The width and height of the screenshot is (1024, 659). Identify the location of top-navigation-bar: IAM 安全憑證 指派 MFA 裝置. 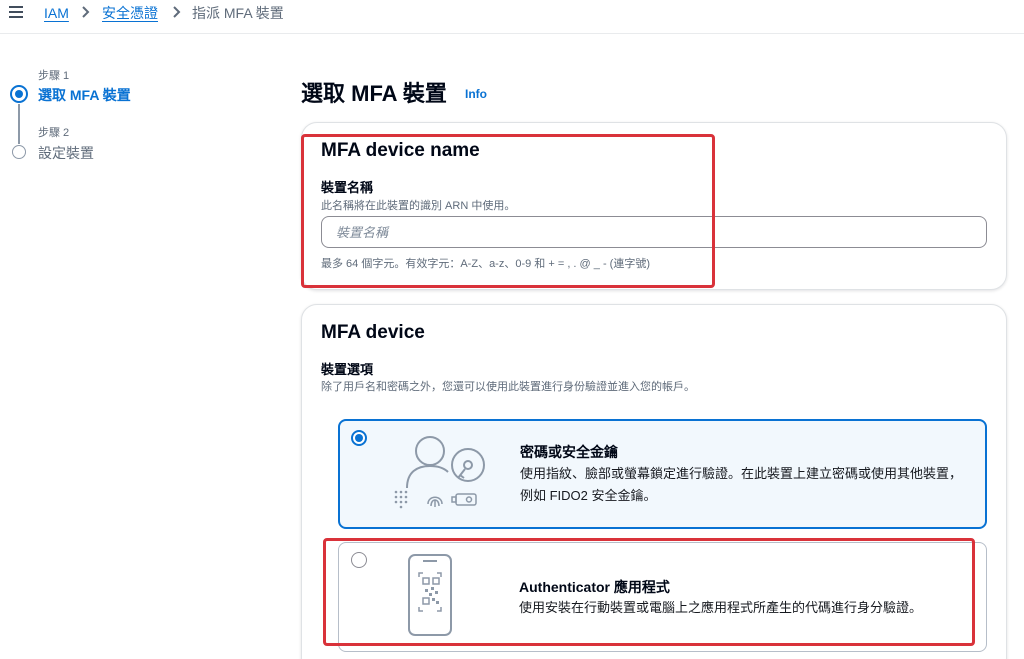
(512, 17).